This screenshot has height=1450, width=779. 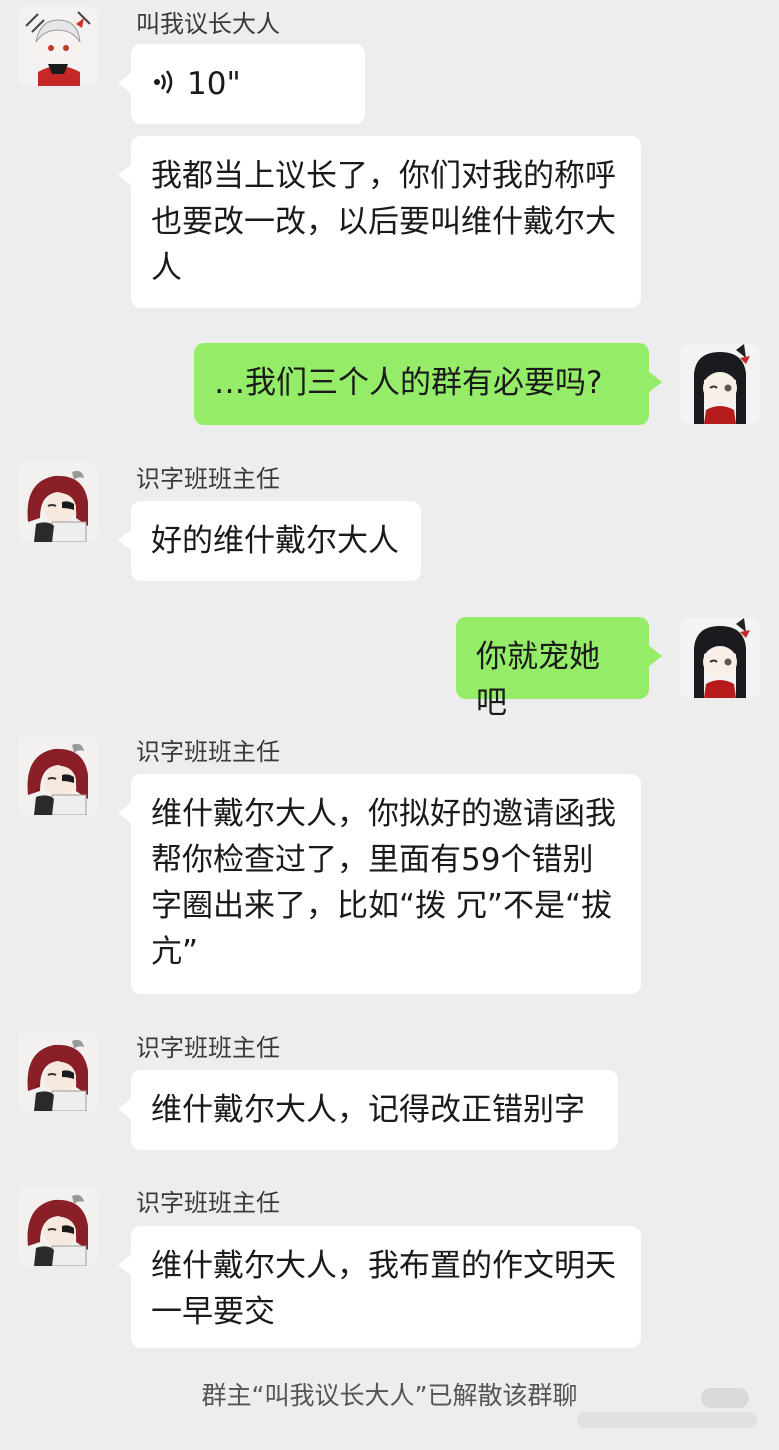 I want to click on message-text: 好的维什戴尔大人, so click(x=275, y=541).